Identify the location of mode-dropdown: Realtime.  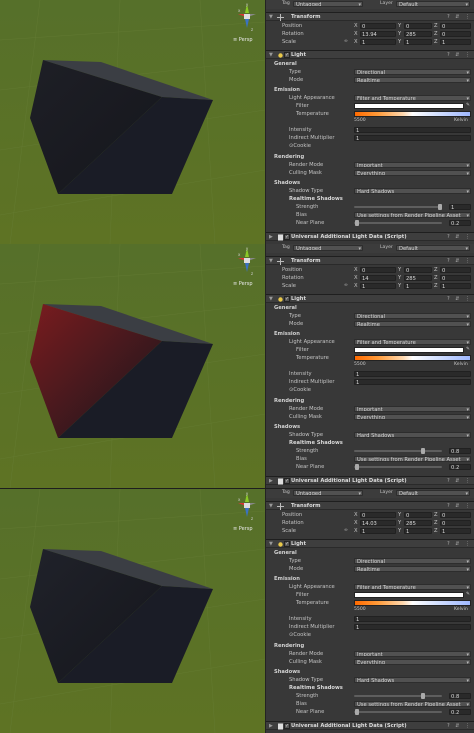
(412, 324).